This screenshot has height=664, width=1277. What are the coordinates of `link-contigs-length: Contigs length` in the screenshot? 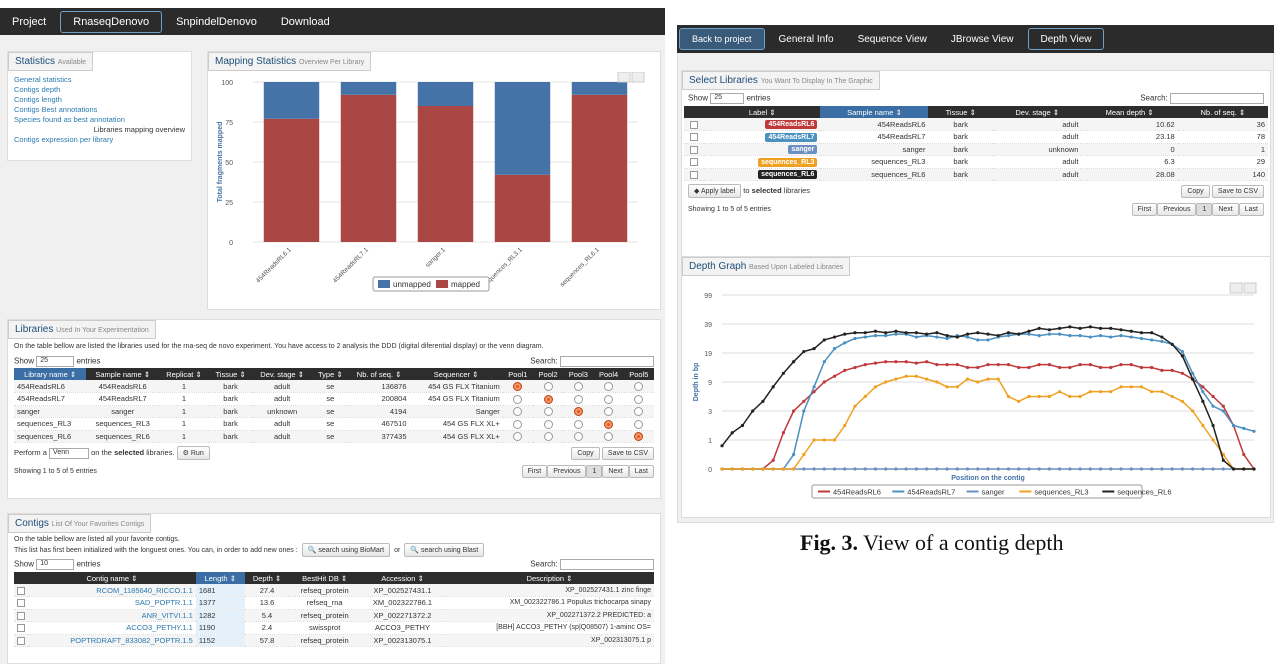 It's located at (99, 100).